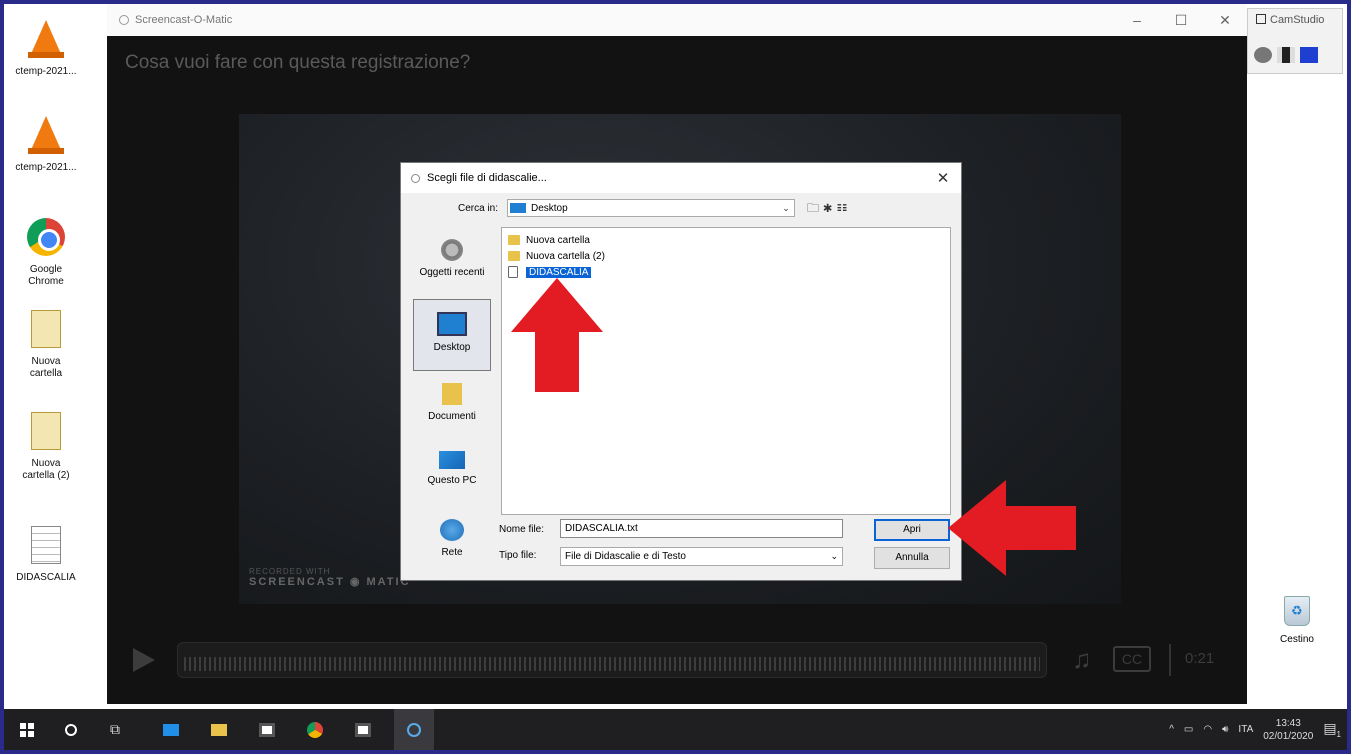  Describe the element at coordinates (415, 178) in the screenshot. I see `dialog-app-icon` at that location.